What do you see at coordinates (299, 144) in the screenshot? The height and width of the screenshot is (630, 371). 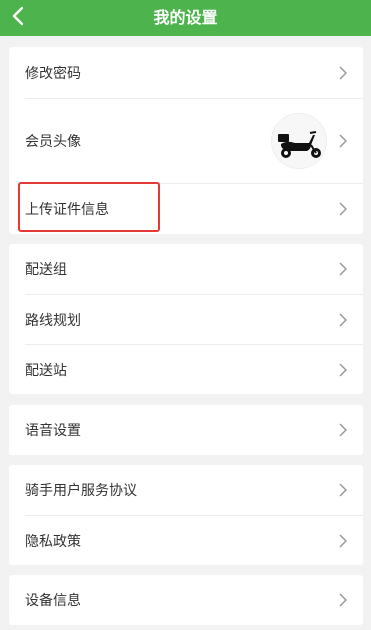 I see `scooter-avatar-icon` at bounding box center [299, 144].